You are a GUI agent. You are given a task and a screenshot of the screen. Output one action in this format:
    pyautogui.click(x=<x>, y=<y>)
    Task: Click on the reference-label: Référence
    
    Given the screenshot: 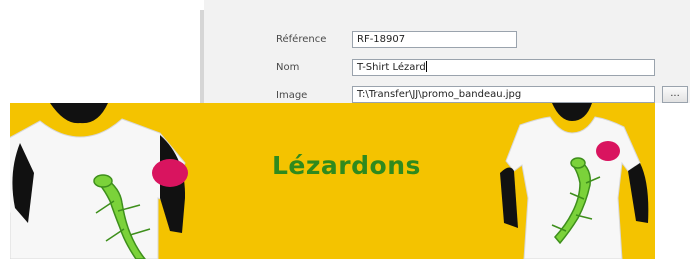 What is the action you would take?
    pyautogui.click(x=301, y=39)
    